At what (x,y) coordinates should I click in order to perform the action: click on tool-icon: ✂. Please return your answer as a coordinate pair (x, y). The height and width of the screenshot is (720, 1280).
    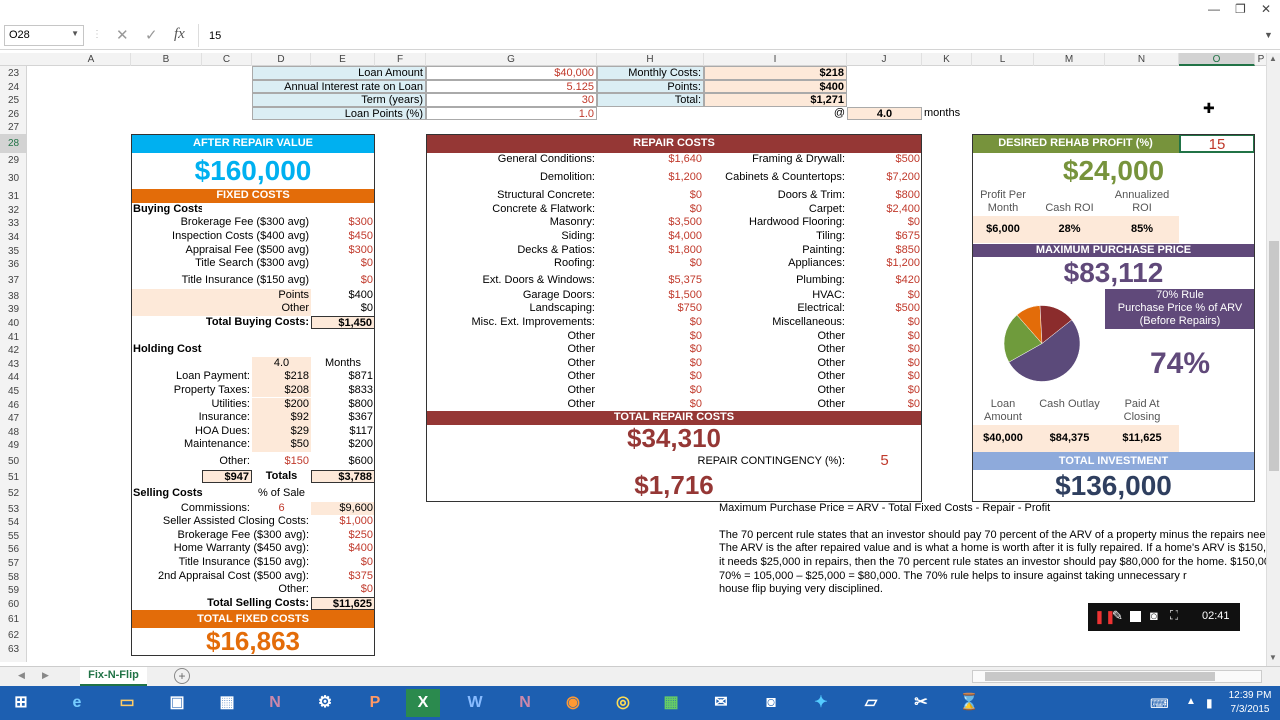
    Looking at the image, I should click on (921, 703).